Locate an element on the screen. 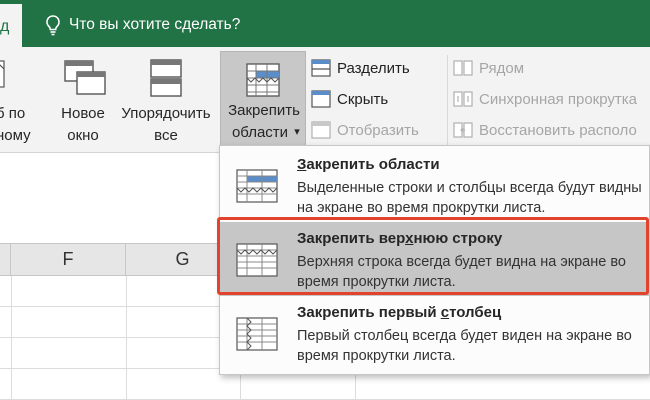 This screenshot has height=400, width=650. unhide-button: Отобразить is located at coordinates (365, 130).